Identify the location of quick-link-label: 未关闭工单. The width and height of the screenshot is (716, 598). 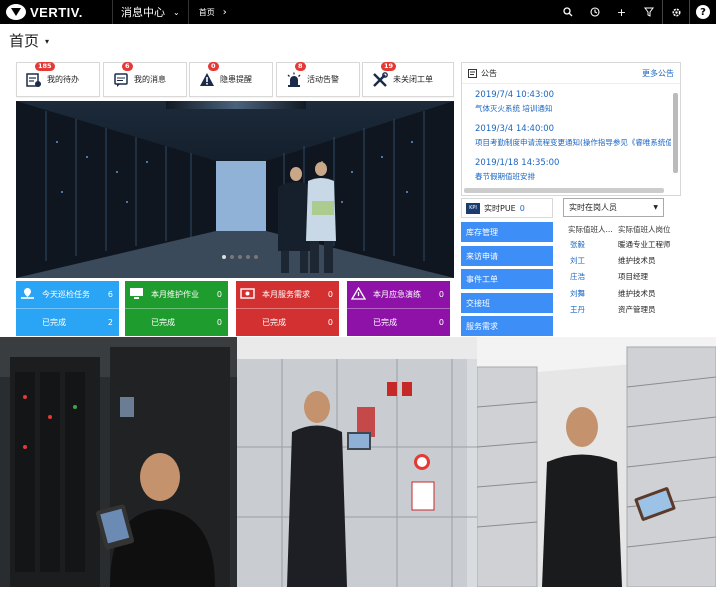
(413, 79).